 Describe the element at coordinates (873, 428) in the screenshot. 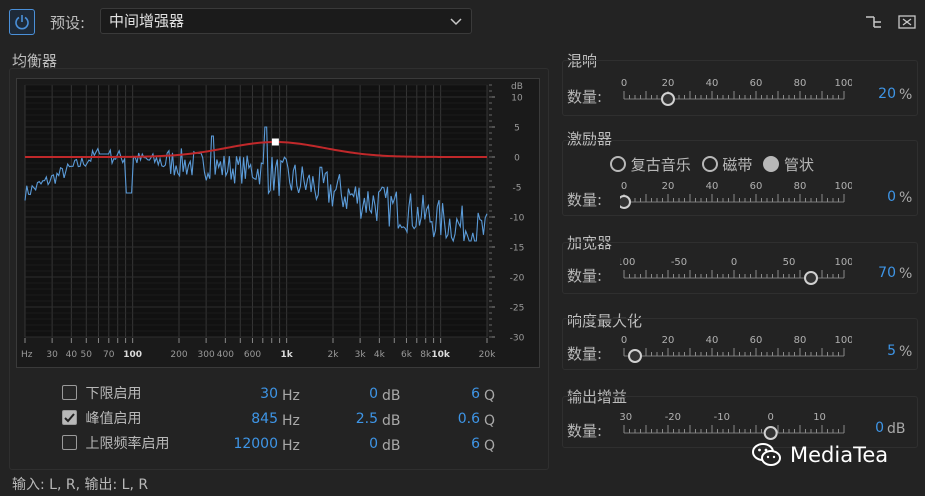

I see `output-gain-value: 0` at that location.